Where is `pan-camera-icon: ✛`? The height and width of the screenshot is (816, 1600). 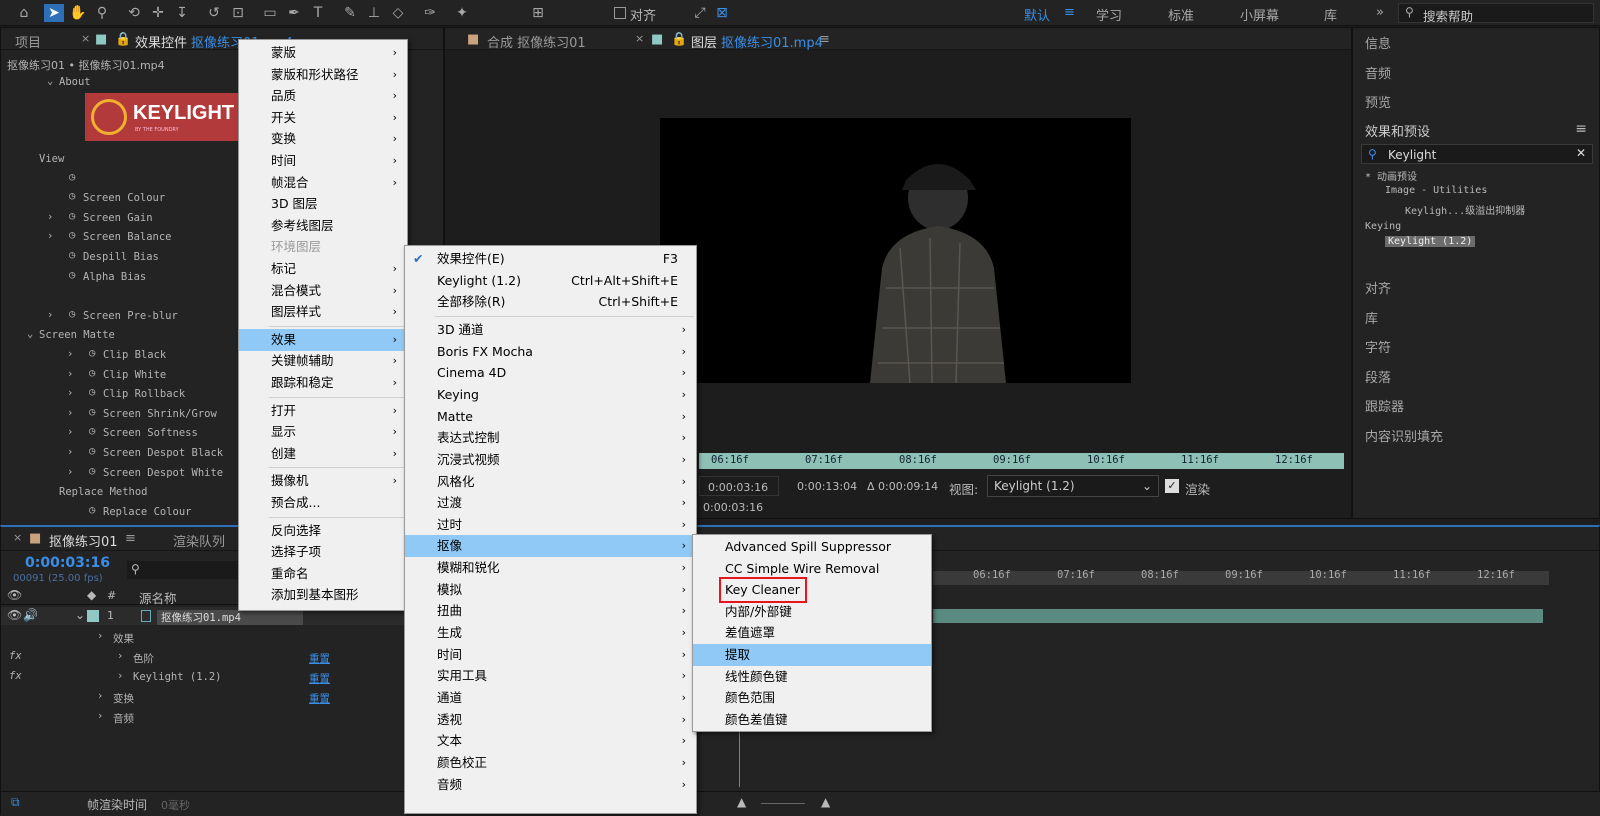
pan-camera-icon: ✛ is located at coordinates (158, 13).